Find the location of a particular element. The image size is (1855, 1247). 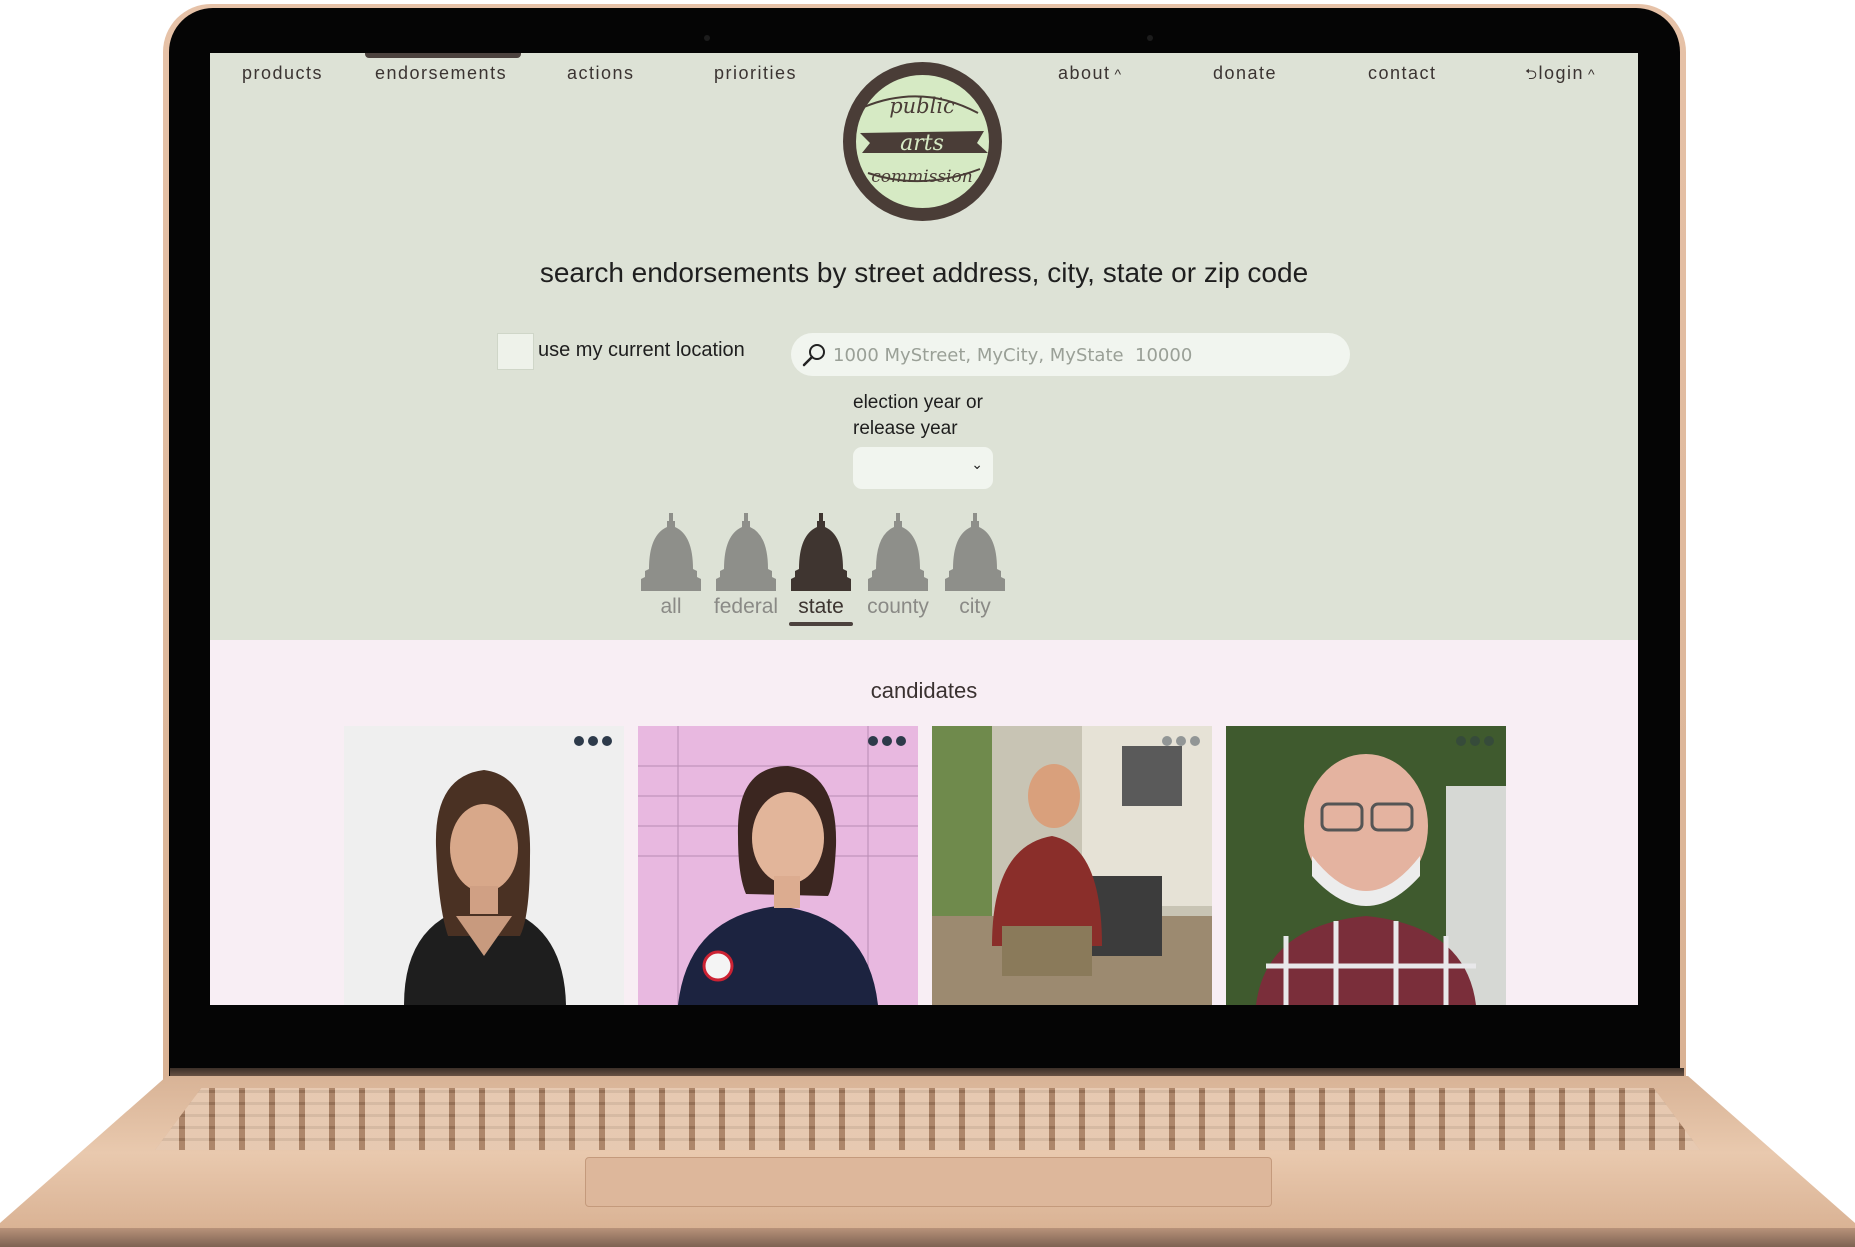

filter-underline is located at coordinates (821, 624).